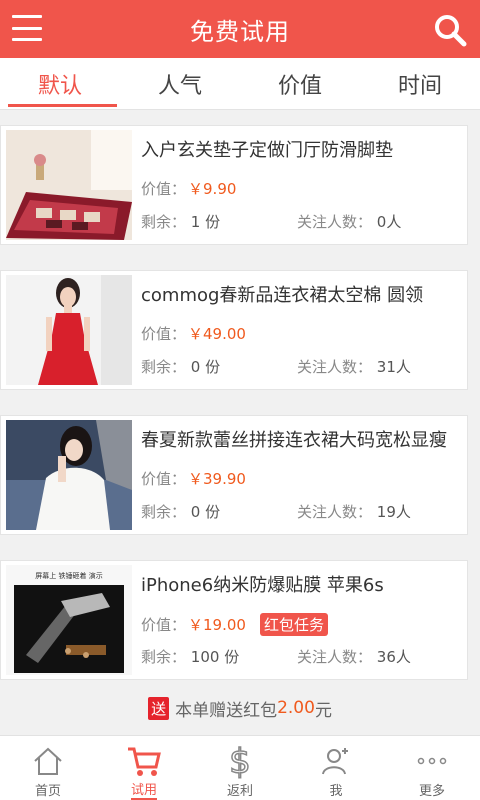 This screenshot has width=480, height=800. I want to click on remaining-row: 剩余： 100 份, so click(190, 656).